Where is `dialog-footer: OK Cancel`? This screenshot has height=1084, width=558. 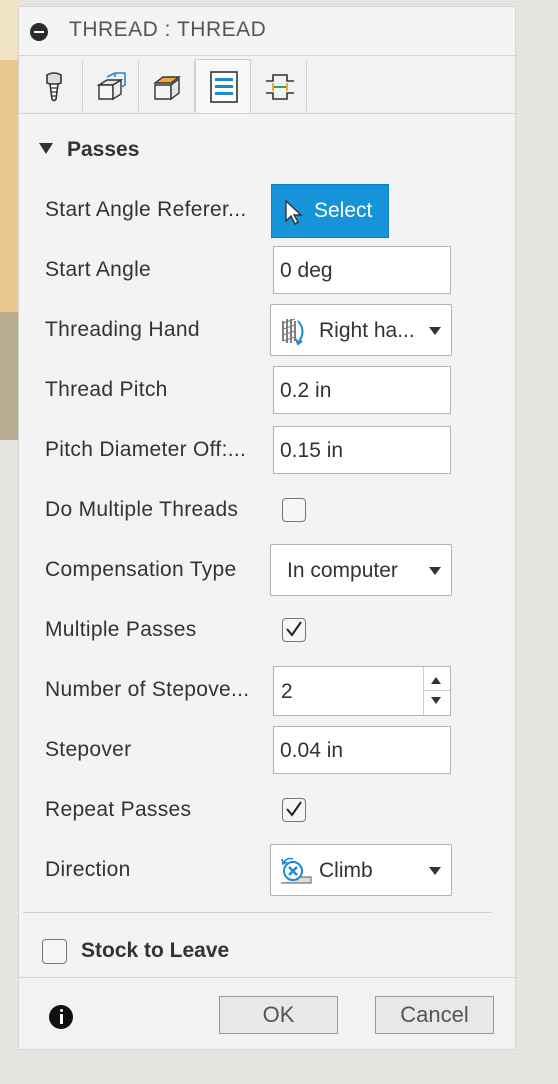 dialog-footer: OK Cancel is located at coordinates (267, 1013).